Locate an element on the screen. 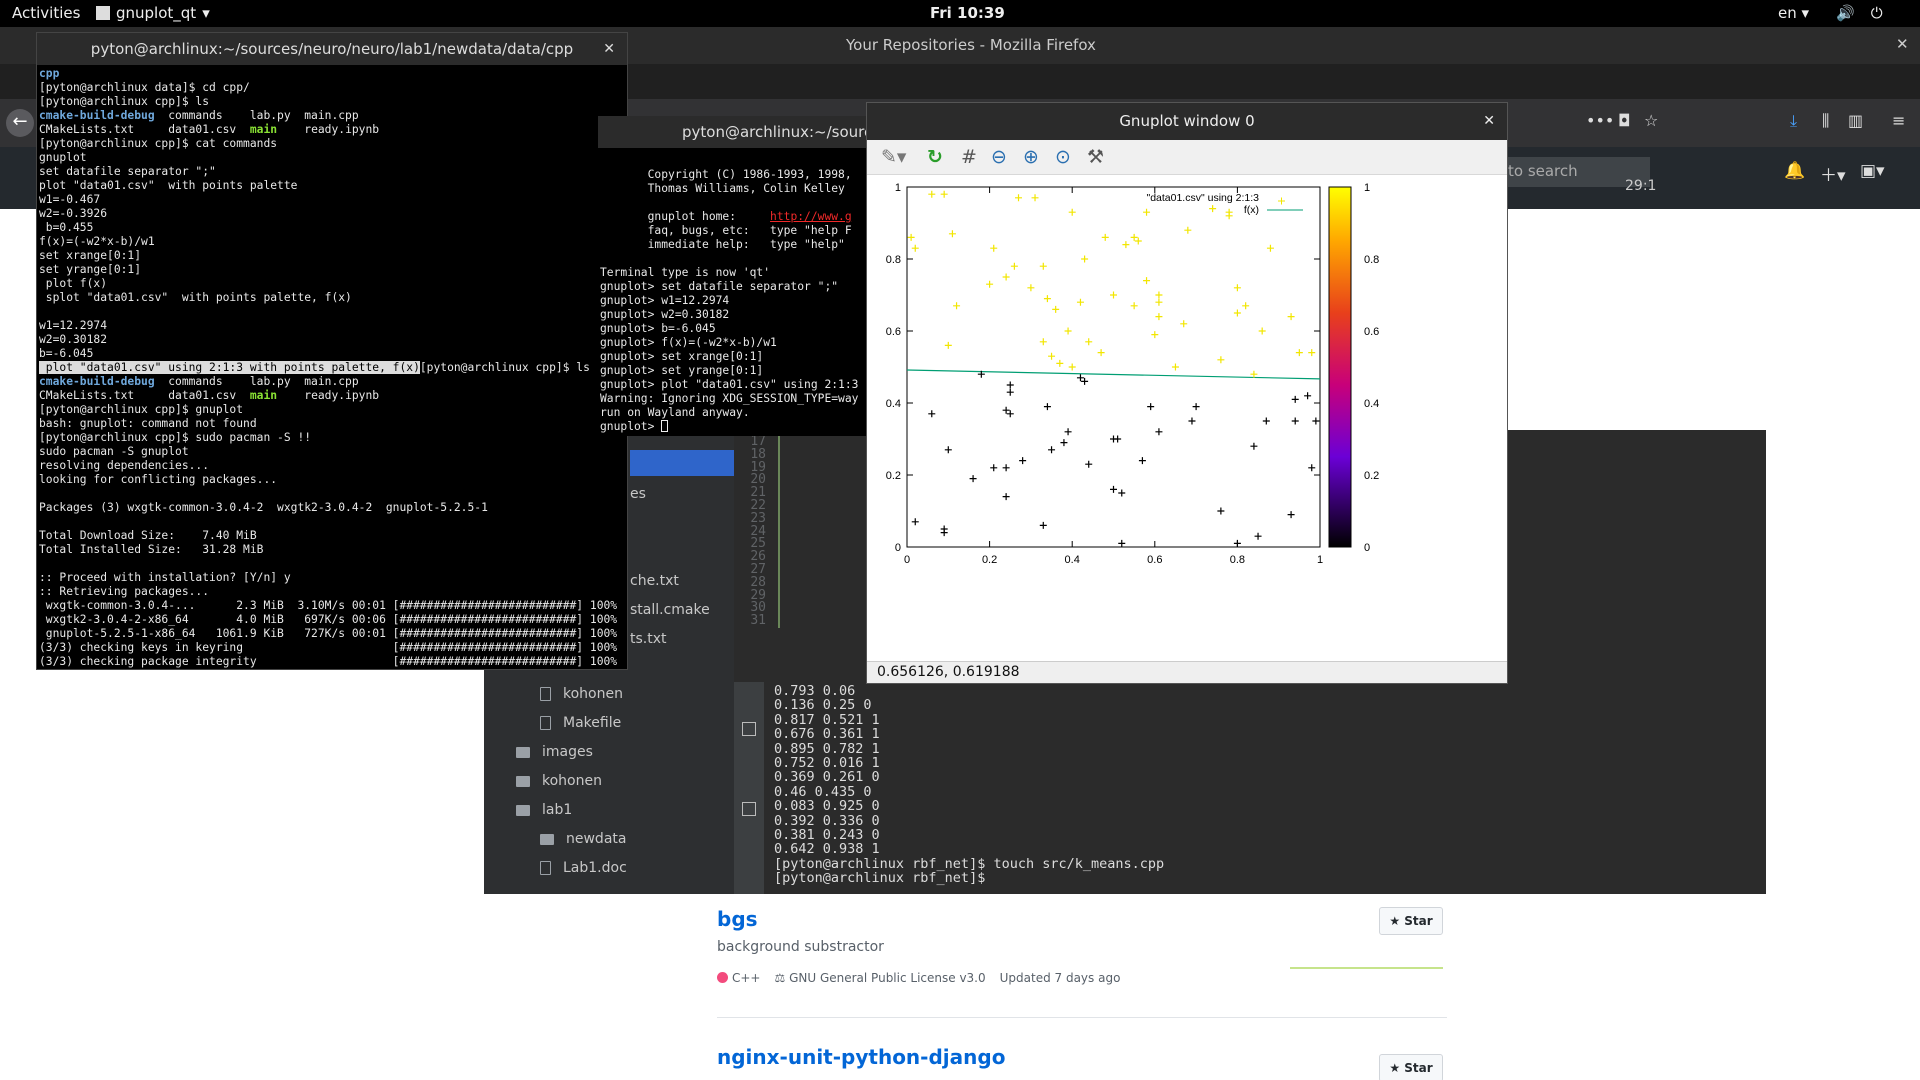  tree-item: images is located at coordinates (554, 752).